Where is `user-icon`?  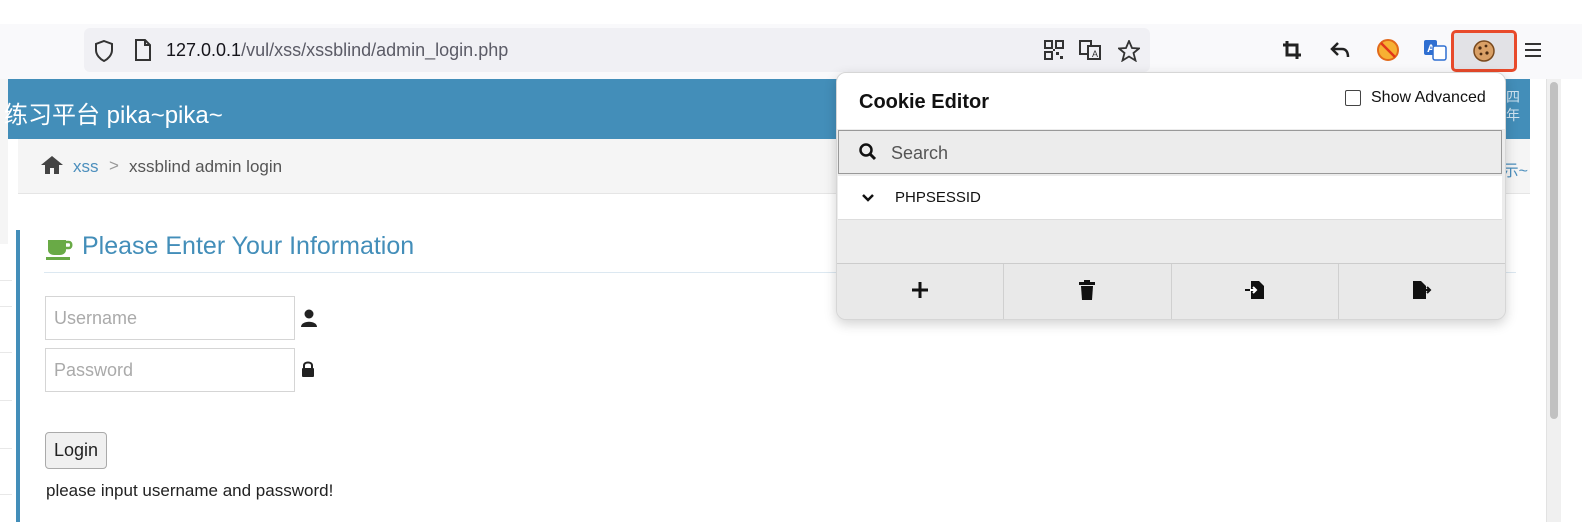 user-icon is located at coordinates (309, 320).